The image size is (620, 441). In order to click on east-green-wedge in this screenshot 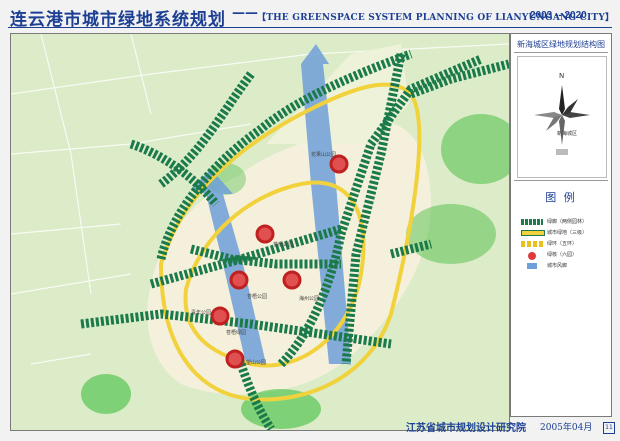, I will do `click(451, 234)`.